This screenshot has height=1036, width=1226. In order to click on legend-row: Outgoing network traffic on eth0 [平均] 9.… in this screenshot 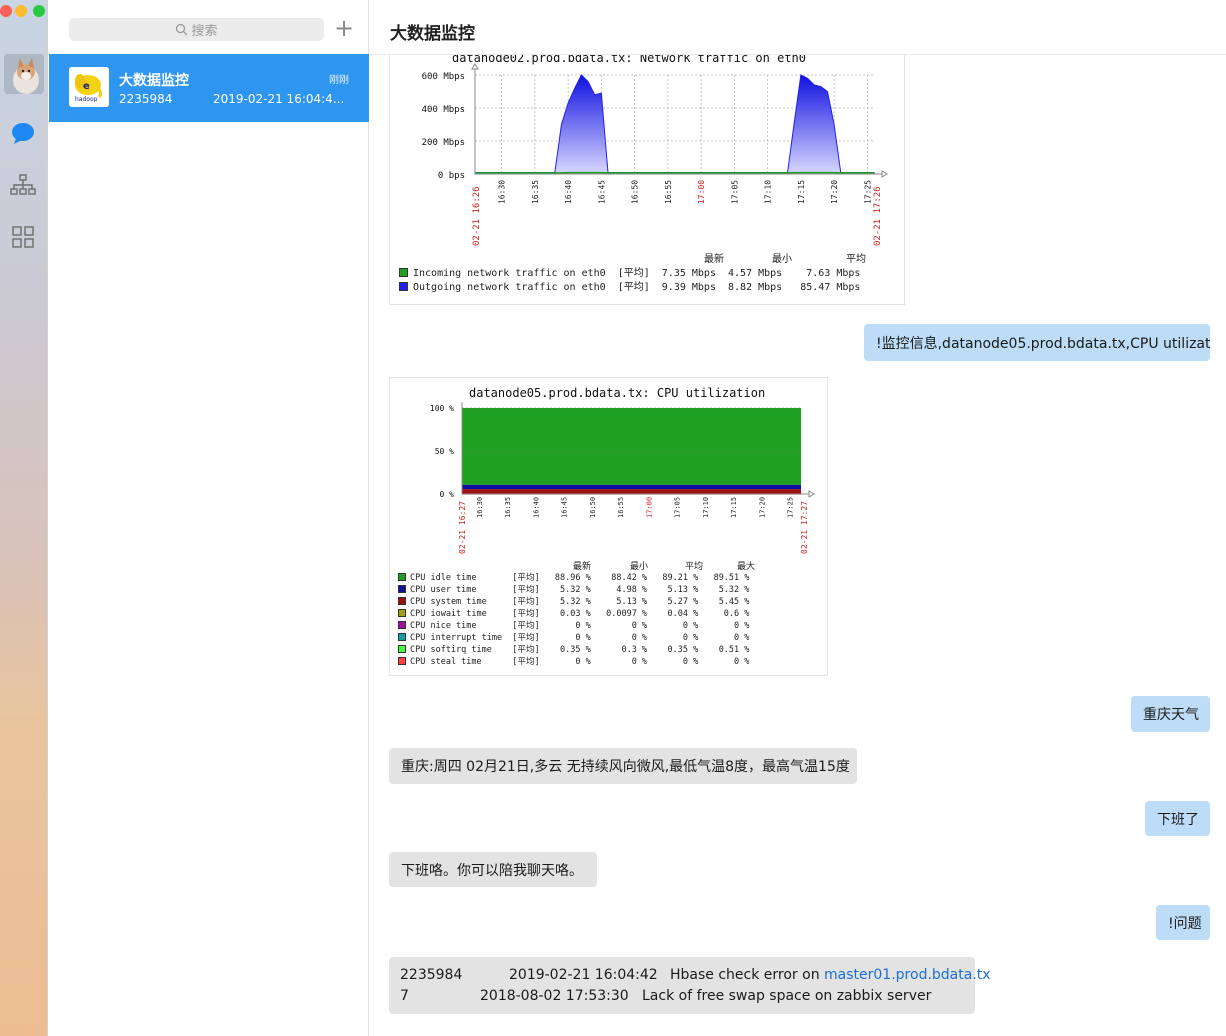, I will do `click(629, 288)`.